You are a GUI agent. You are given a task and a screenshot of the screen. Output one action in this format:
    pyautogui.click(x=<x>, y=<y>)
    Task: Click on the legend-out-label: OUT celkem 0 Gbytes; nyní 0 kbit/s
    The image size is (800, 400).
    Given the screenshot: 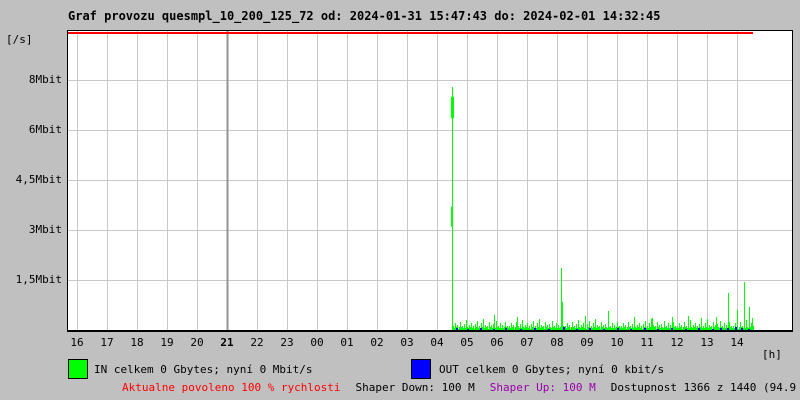 What is the action you would take?
    pyautogui.click(x=552, y=369)
    